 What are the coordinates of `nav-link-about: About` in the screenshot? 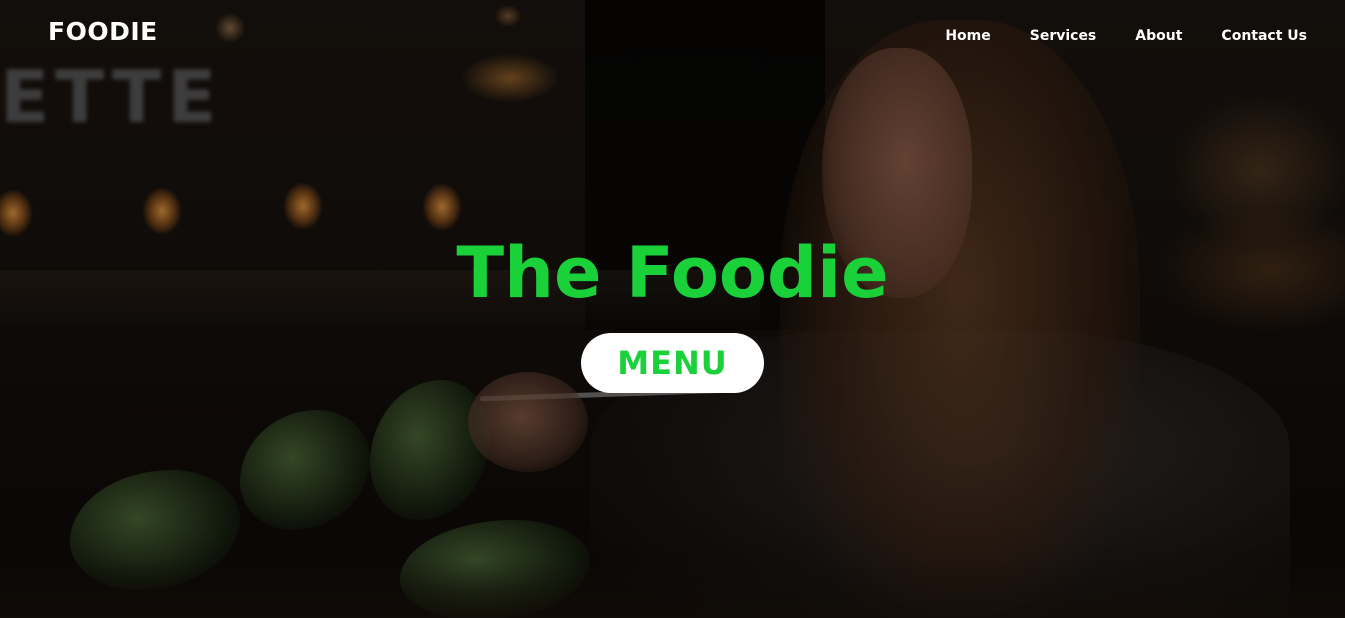 It's located at (1158, 36).